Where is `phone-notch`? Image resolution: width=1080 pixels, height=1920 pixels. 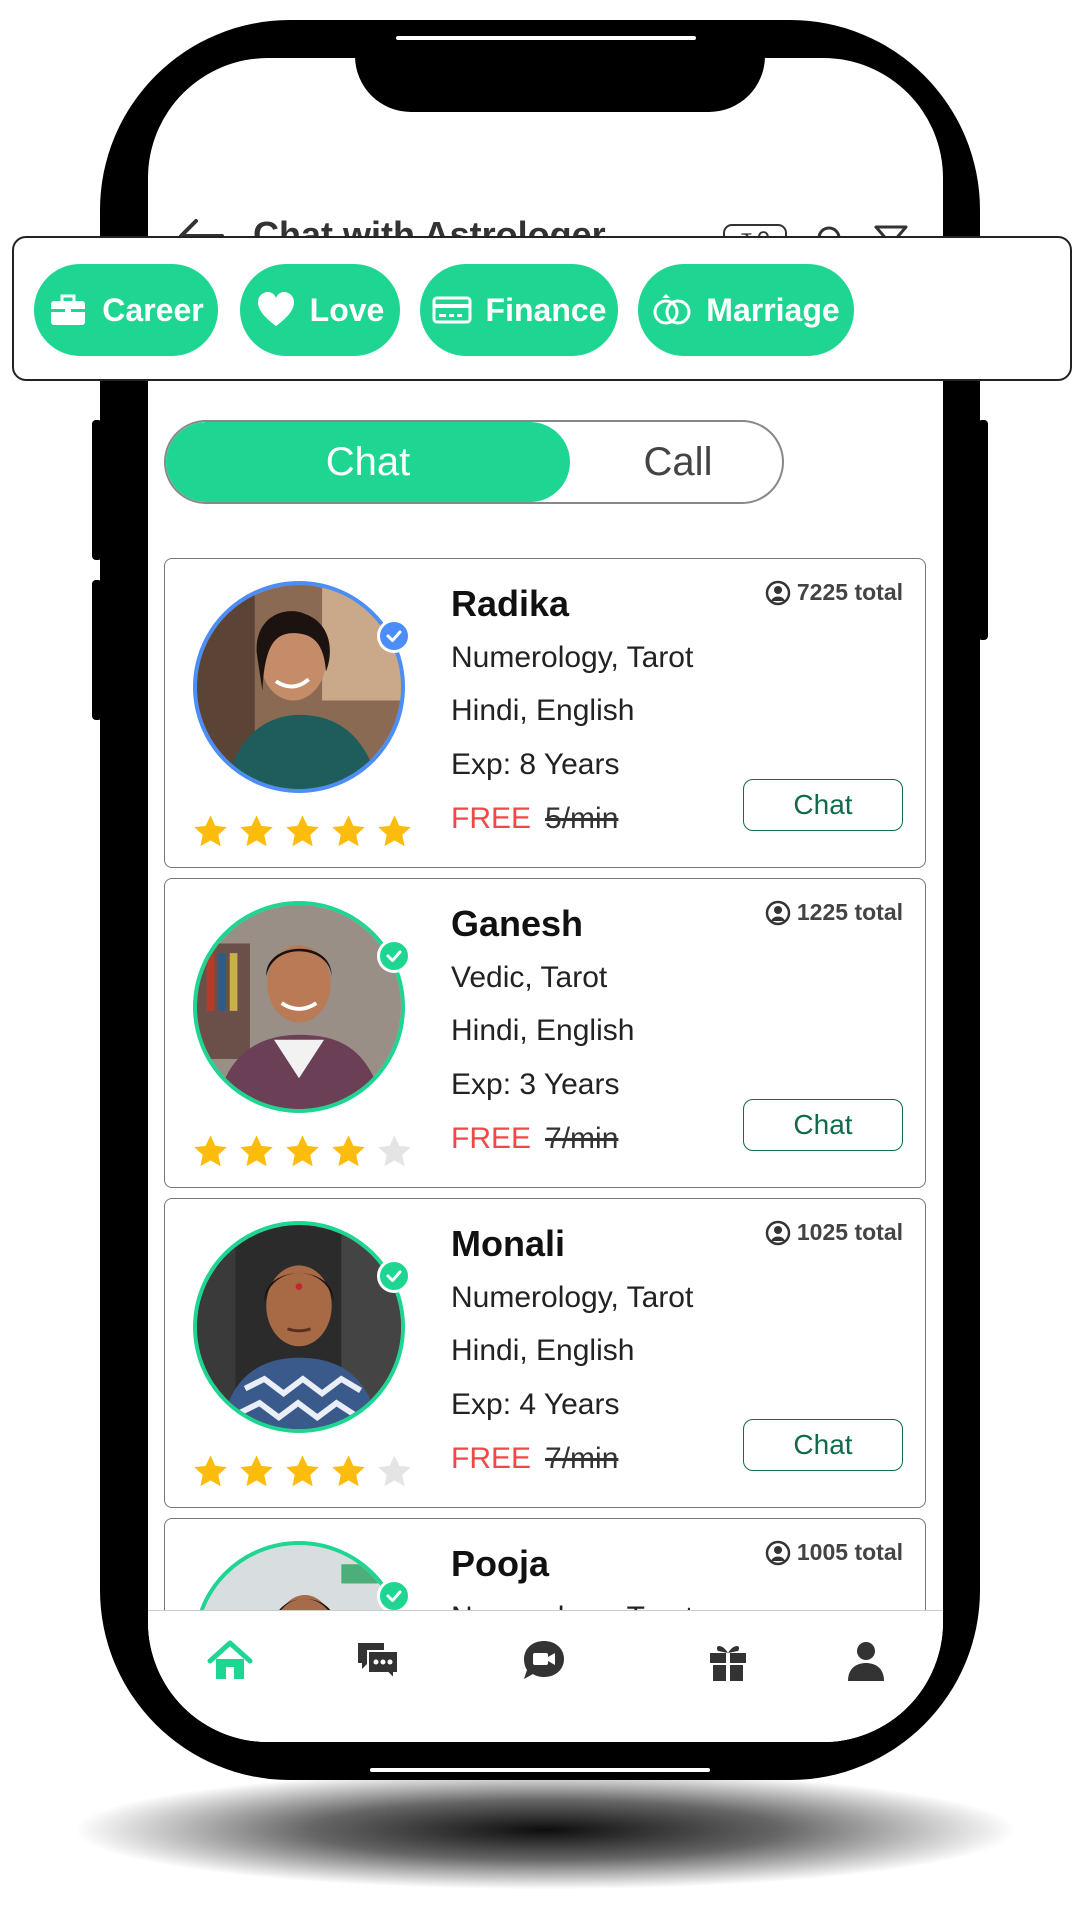
phone-notch is located at coordinates (560, 66).